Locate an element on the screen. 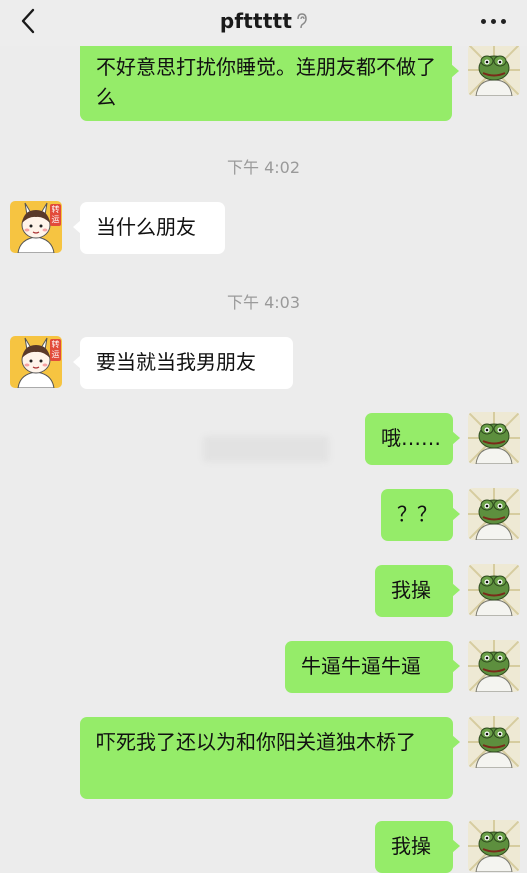 The image size is (527, 873). message-bubble-sent: 牛逼牛逼牛逼 is located at coordinates (372, 667).